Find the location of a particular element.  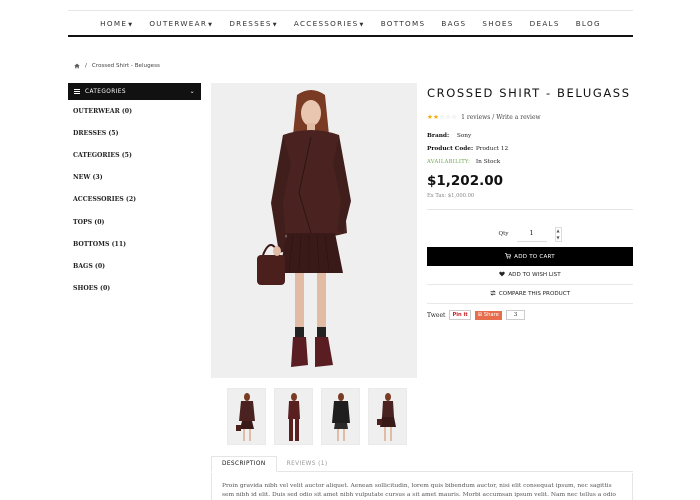

sidebar-category-item: SHOES (0) is located at coordinates (134, 289).